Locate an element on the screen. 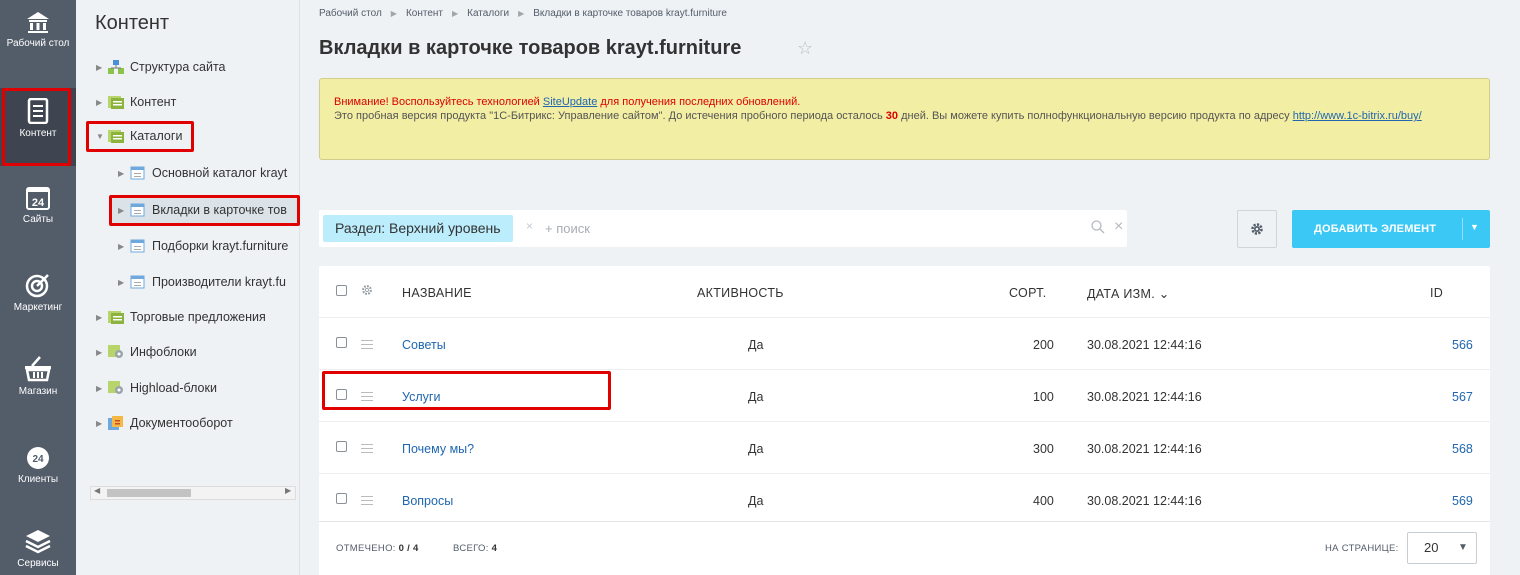 The width and height of the screenshot is (1520, 575). tree-horizontal-scrollbar: ◀ ▶ is located at coordinates (193, 493).